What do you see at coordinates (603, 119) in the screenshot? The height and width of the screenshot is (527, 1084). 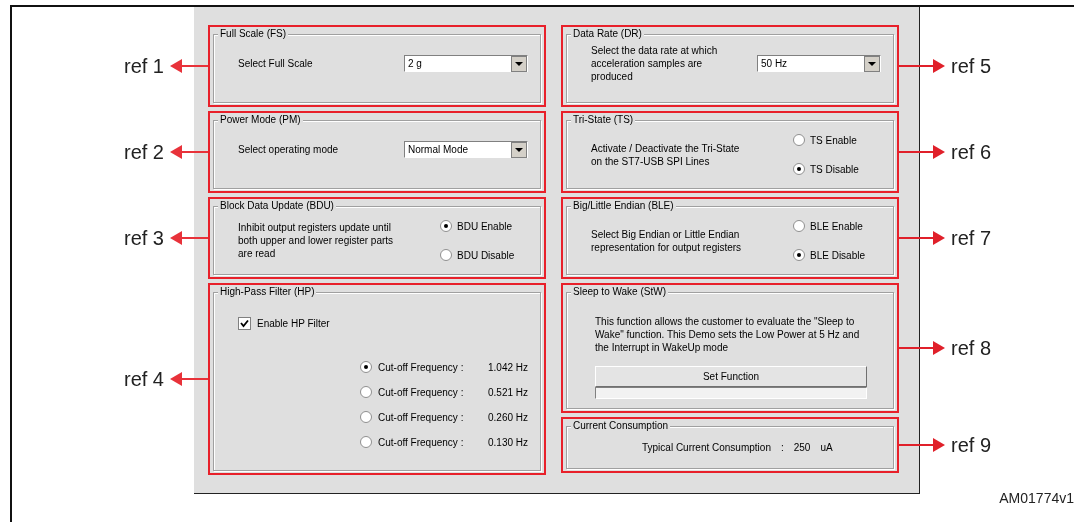 I see `group-title: Tri-State (TS)` at bounding box center [603, 119].